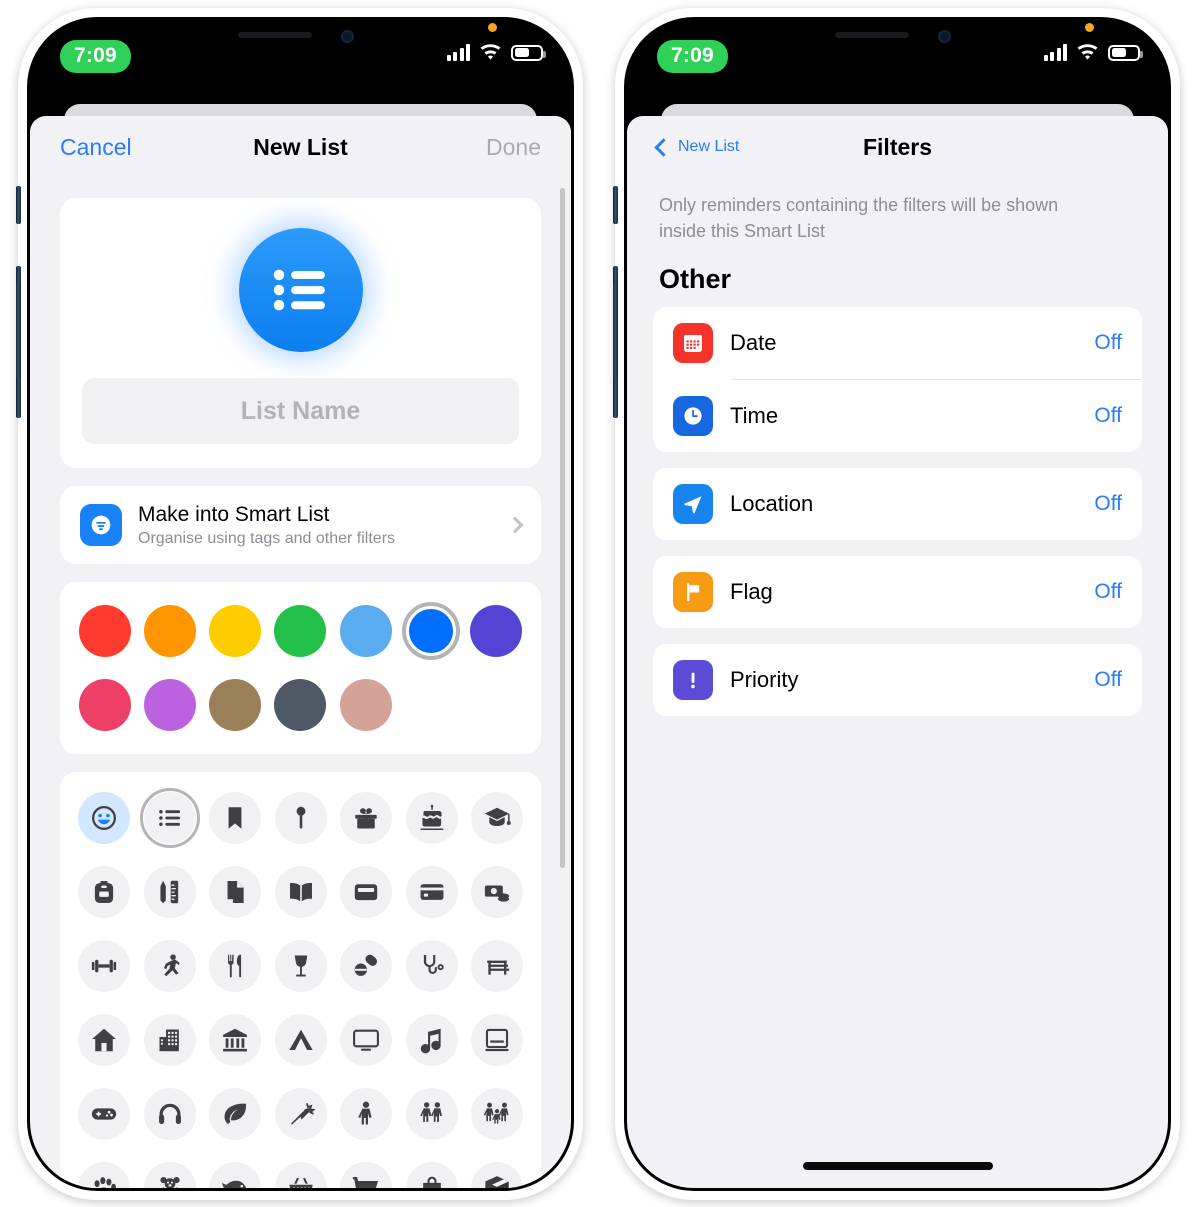  What do you see at coordinates (432, 1040) in the screenshot?
I see `glyph-option-music-note` at bounding box center [432, 1040].